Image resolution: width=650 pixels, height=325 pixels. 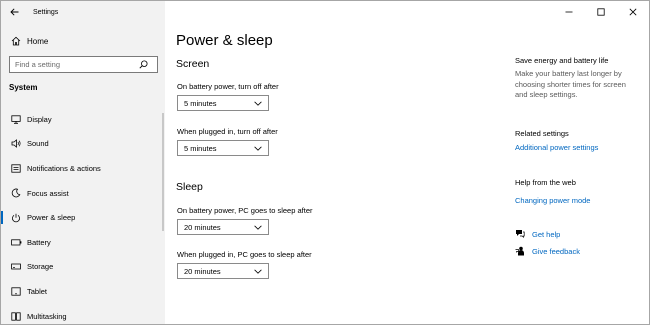 I want to click on maximize-button, so click(x=601, y=12).